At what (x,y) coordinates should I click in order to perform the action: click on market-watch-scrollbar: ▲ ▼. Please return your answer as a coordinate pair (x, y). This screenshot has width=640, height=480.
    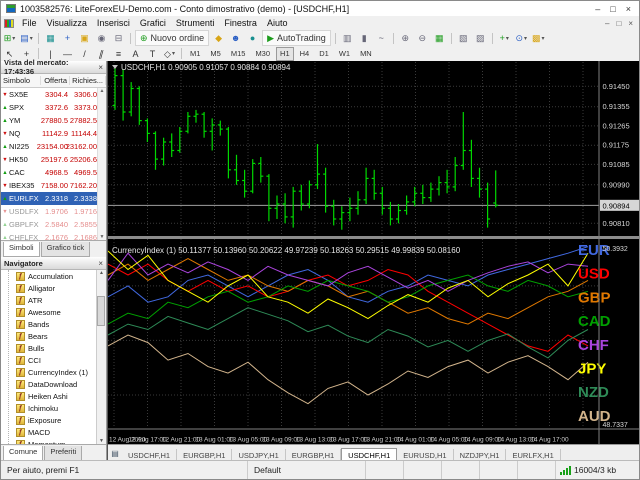
    Looking at the image, I should click on (101, 164).